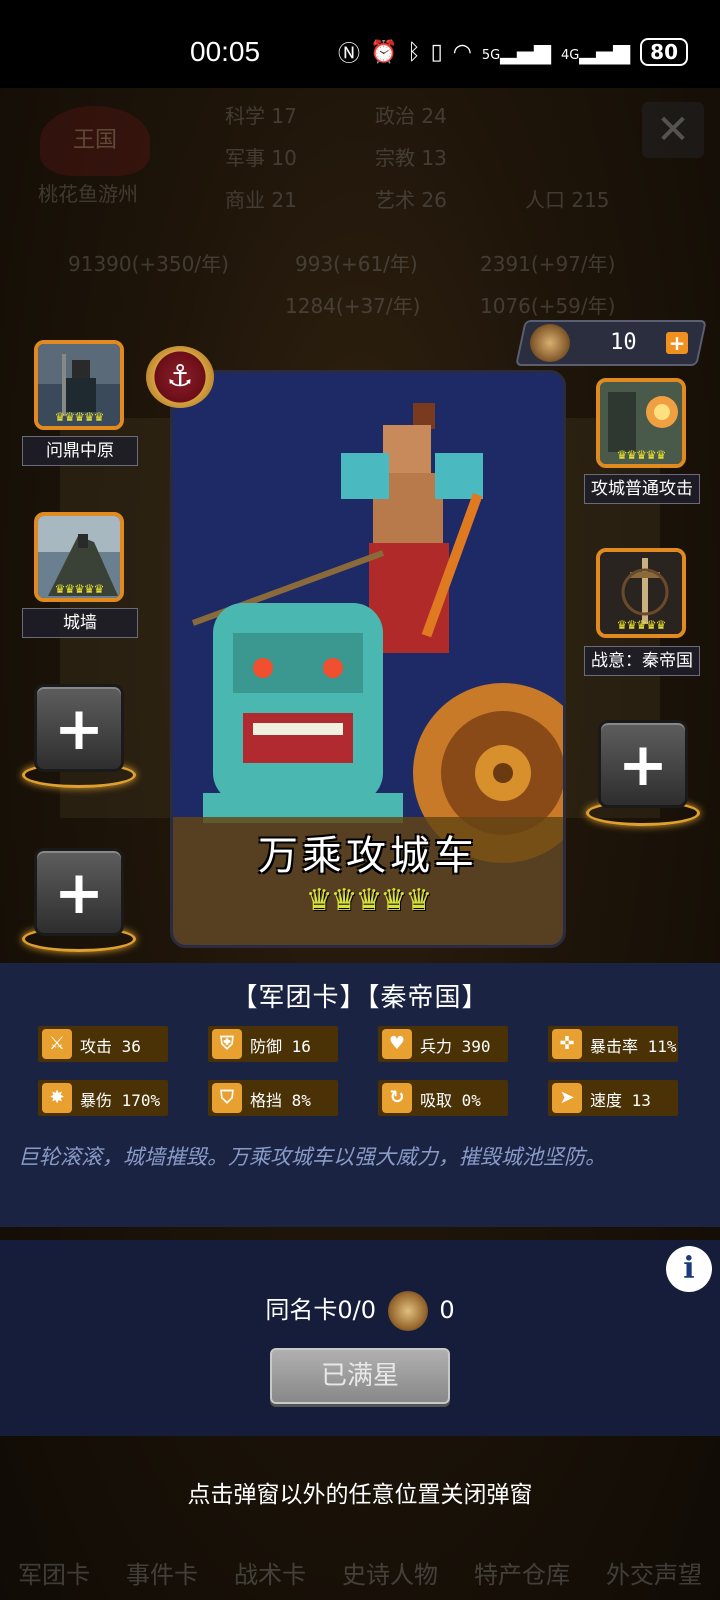 This screenshot has width=720, height=1600. Describe the element at coordinates (273, 1098) in the screenshot. I see `stat-block: ⛉ 格挡 8%` at that location.